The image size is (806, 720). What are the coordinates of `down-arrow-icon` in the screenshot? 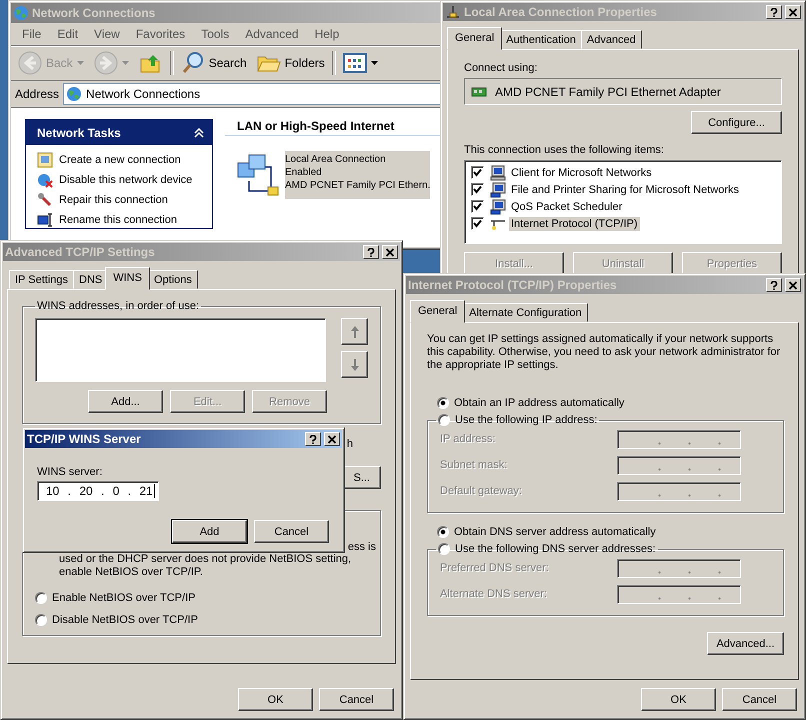 It's located at (355, 365).